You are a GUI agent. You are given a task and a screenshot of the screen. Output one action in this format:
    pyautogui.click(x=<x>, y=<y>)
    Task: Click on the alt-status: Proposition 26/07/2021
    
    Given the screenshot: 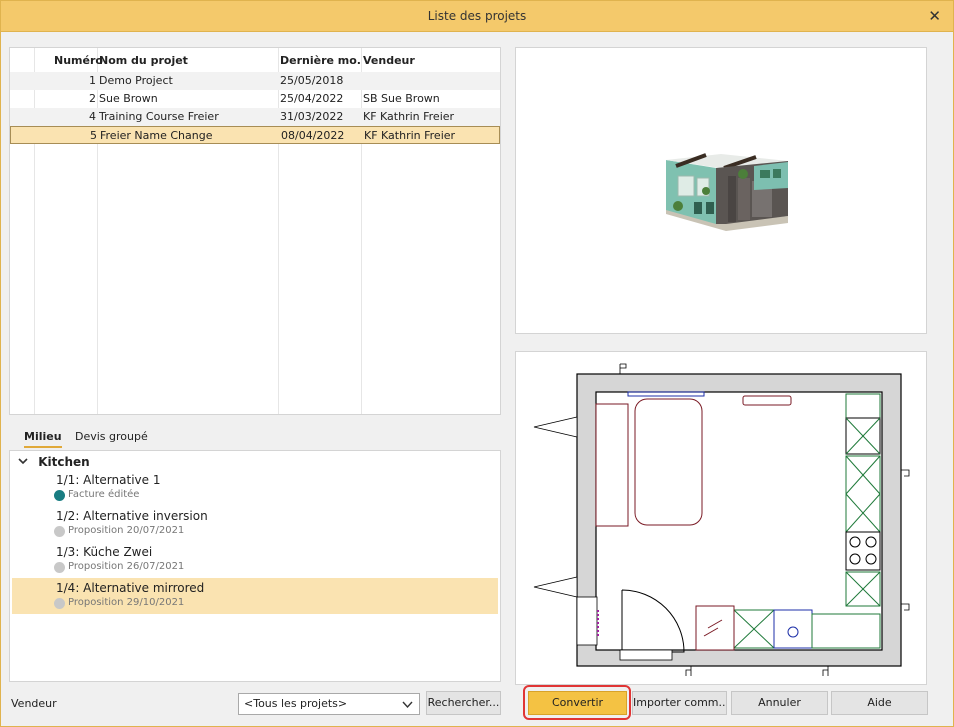 What is the action you would take?
    pyautogui.click(x=126, y=566)
    